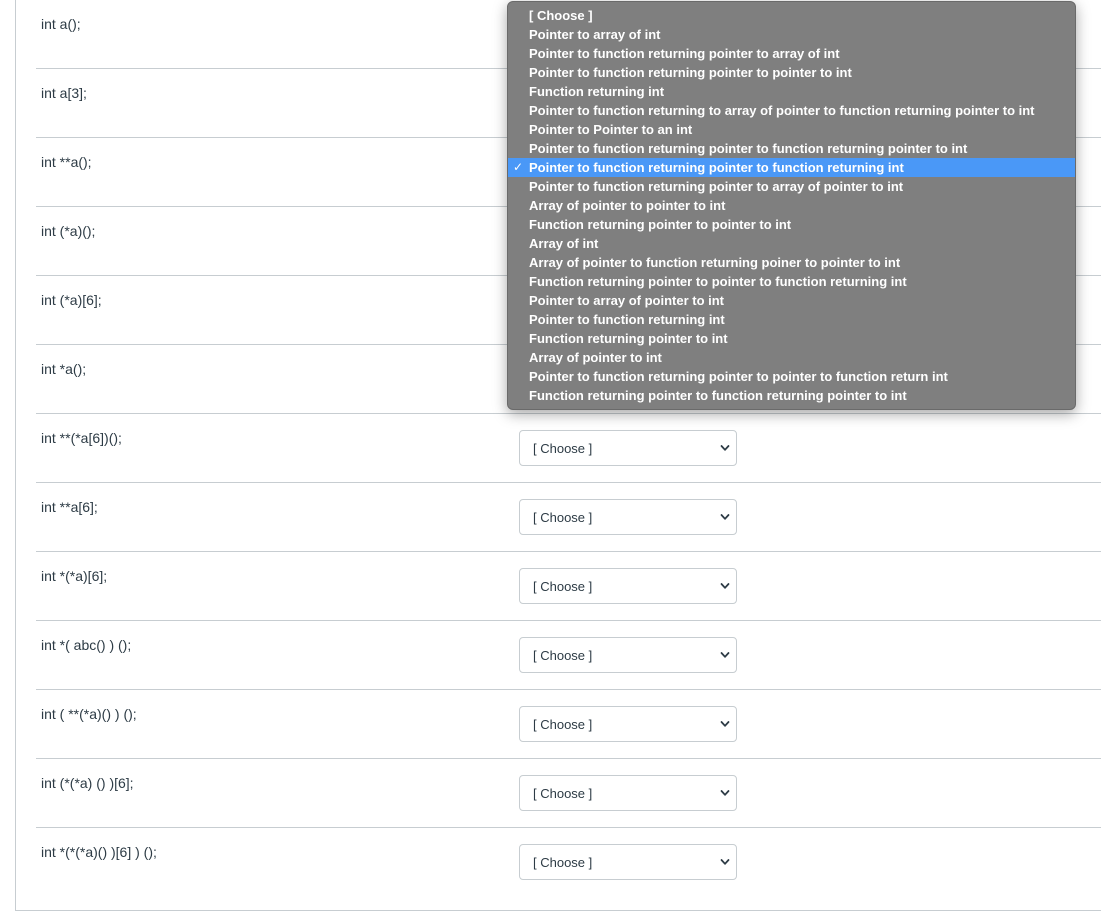  I want to click on declaration-label: int a[3];, so click(64, 93).